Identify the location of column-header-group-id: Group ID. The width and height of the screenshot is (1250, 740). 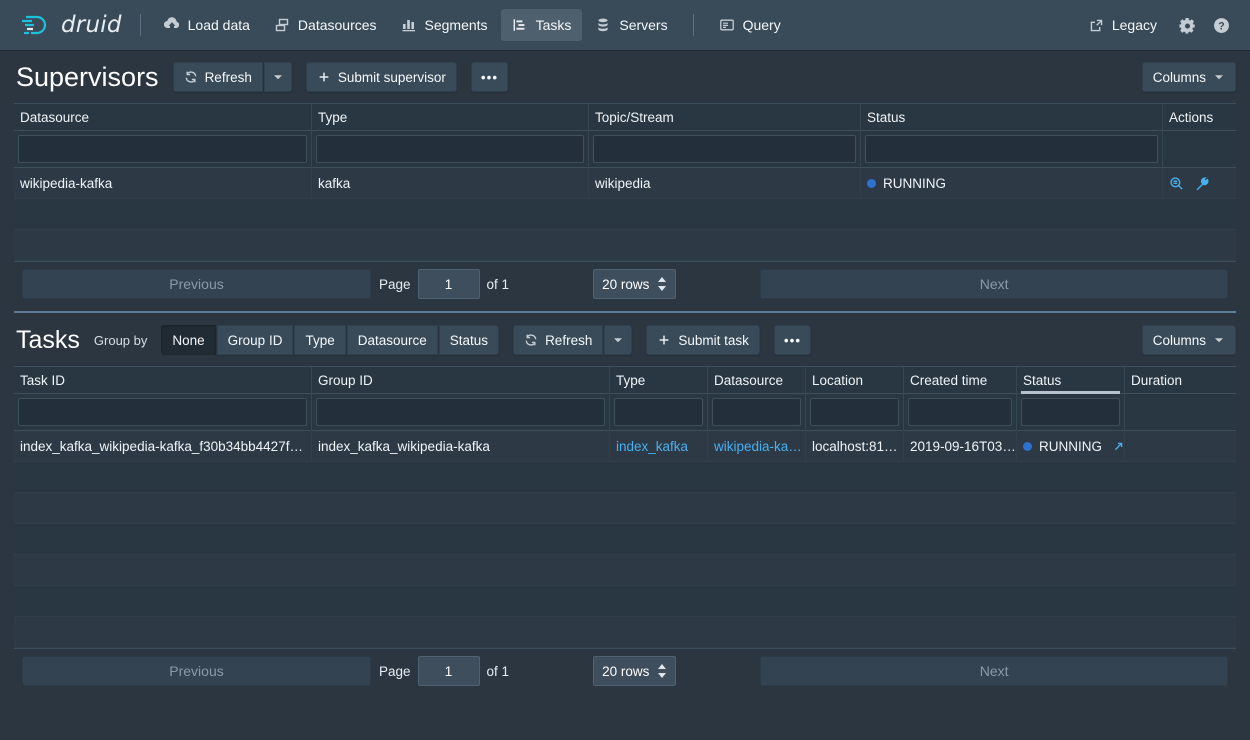
(461, 380).